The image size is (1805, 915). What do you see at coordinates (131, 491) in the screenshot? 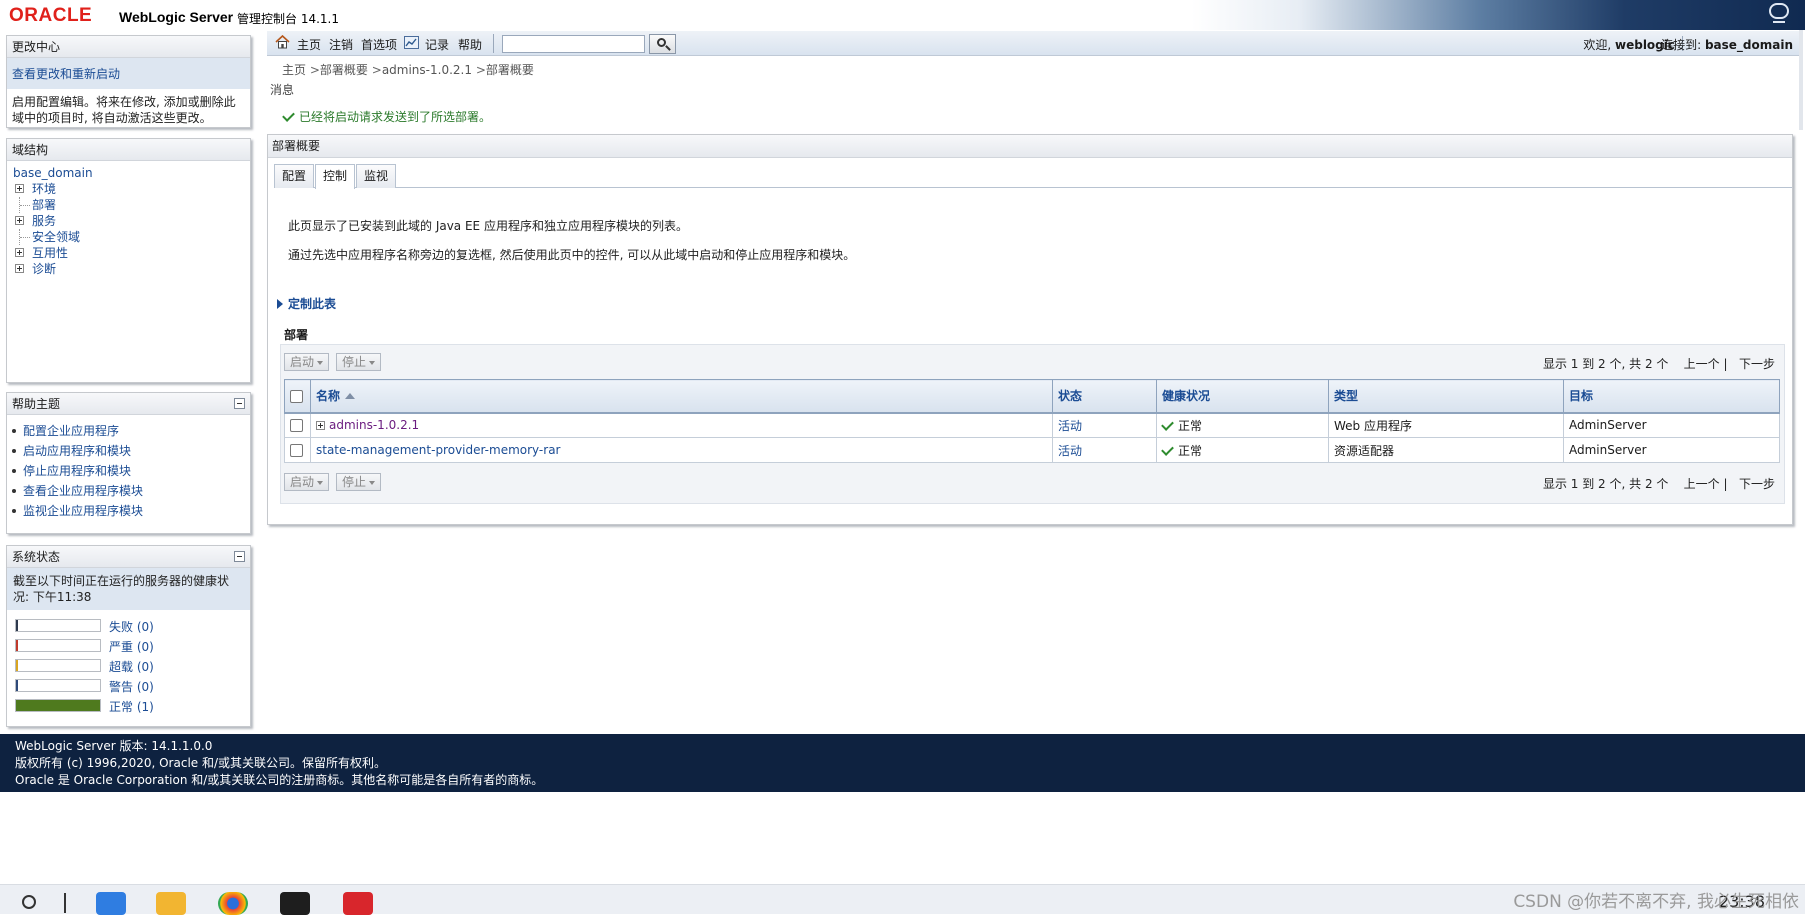
I see `help-topic-link: 查看企业应用程序模块` at bounding box center [131, 491].